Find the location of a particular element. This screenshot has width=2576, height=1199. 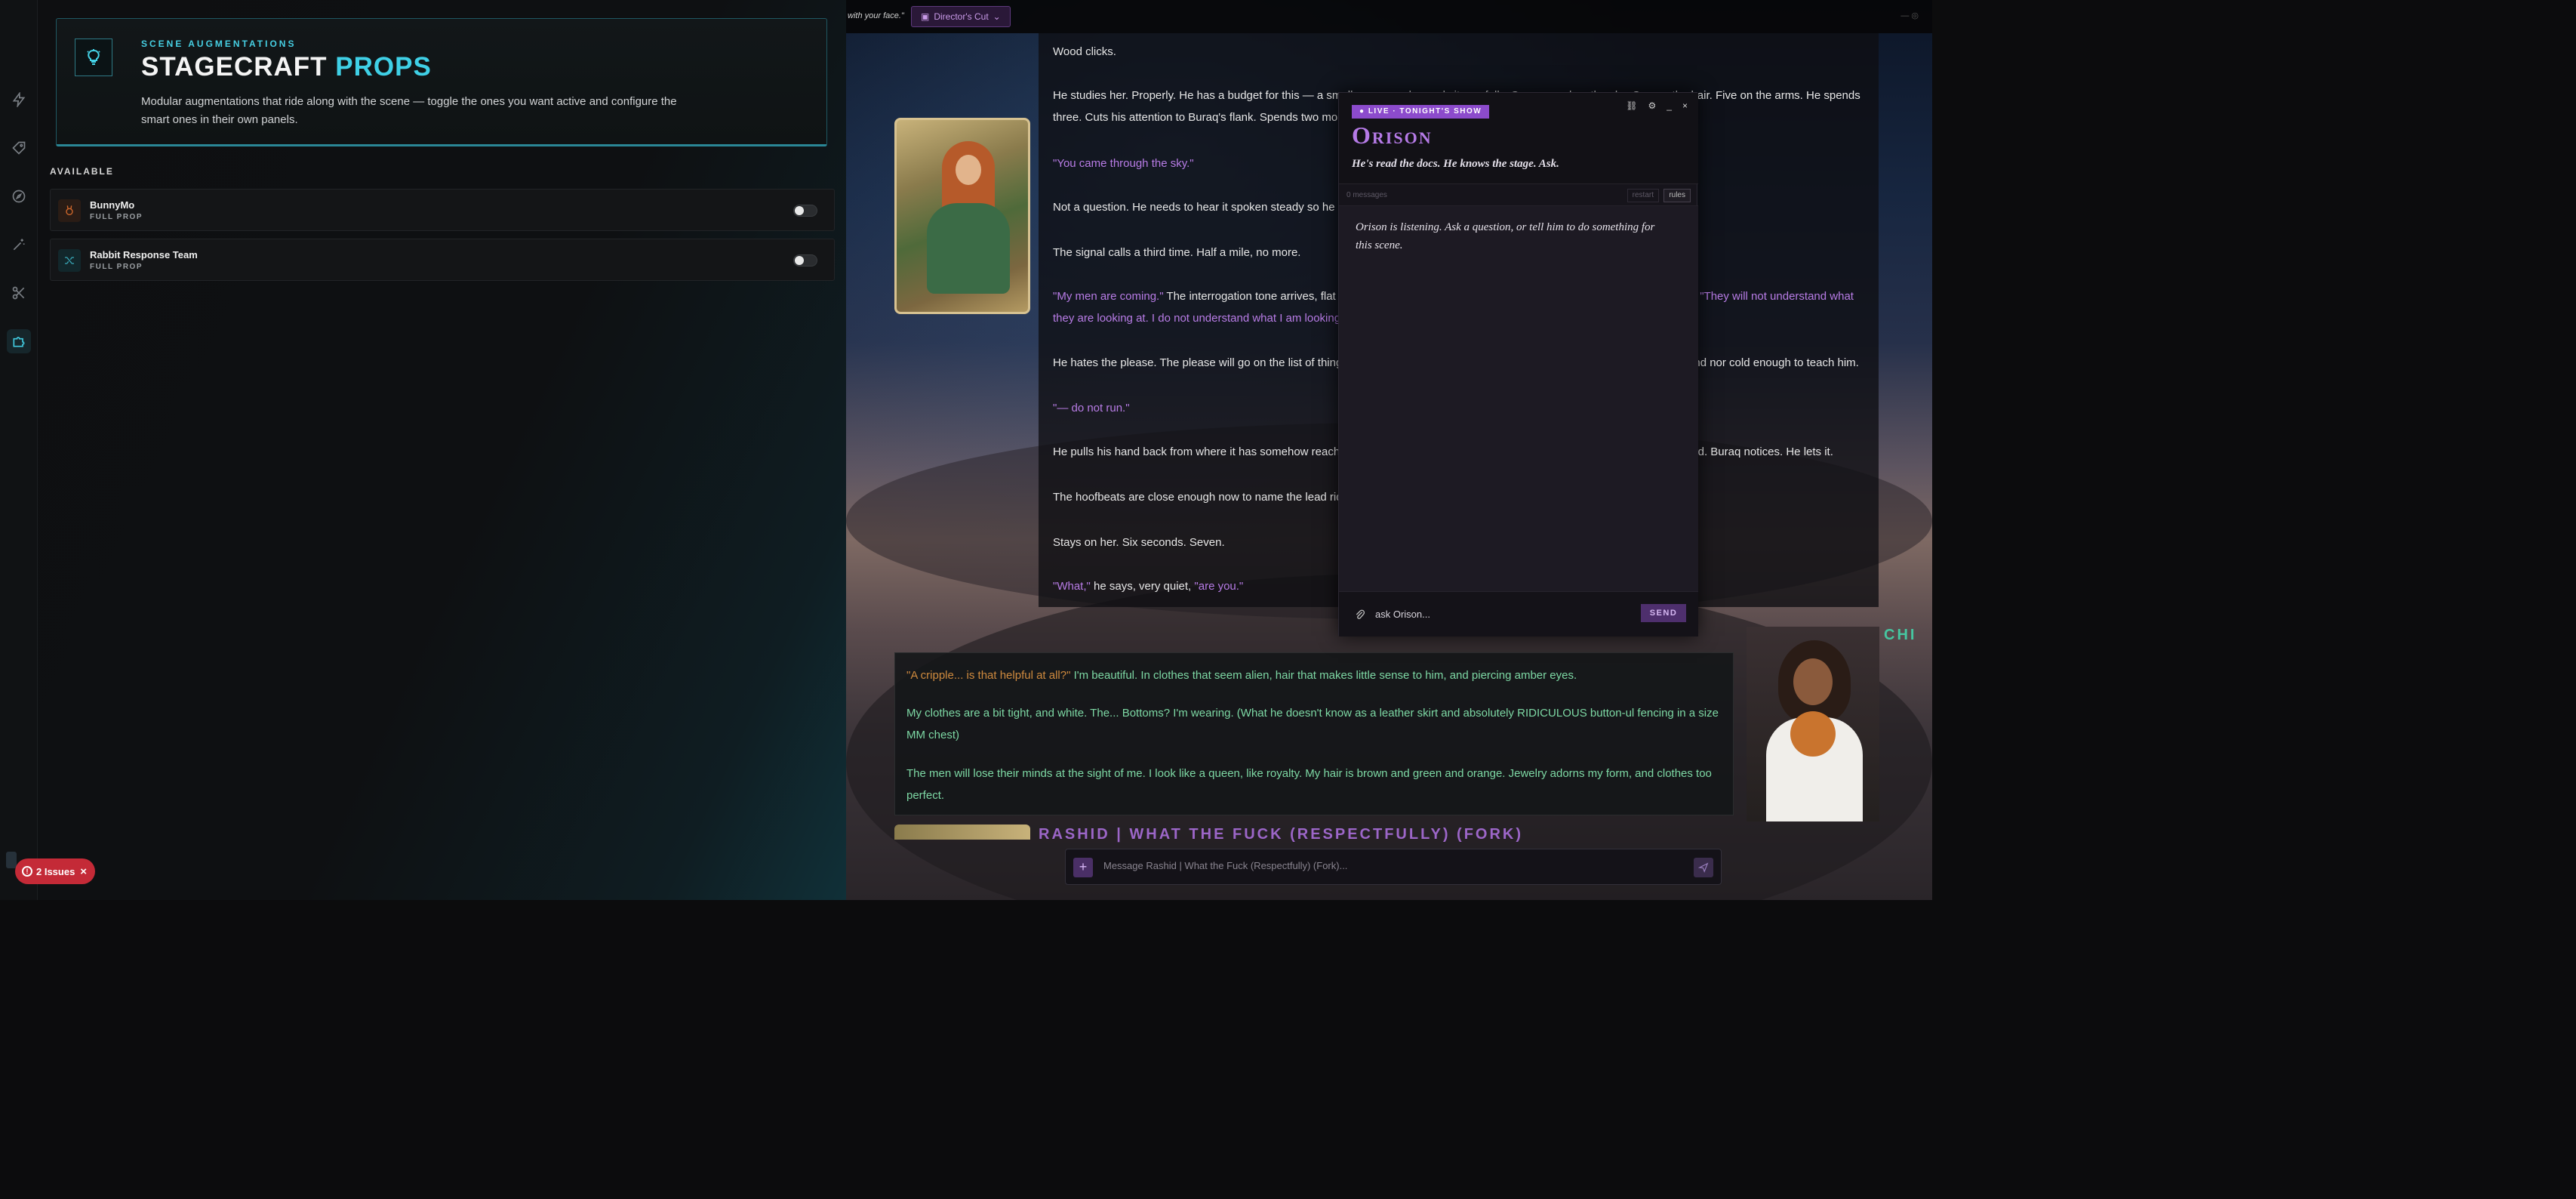

rail-extensions-button is located at coordinates (19, 341).